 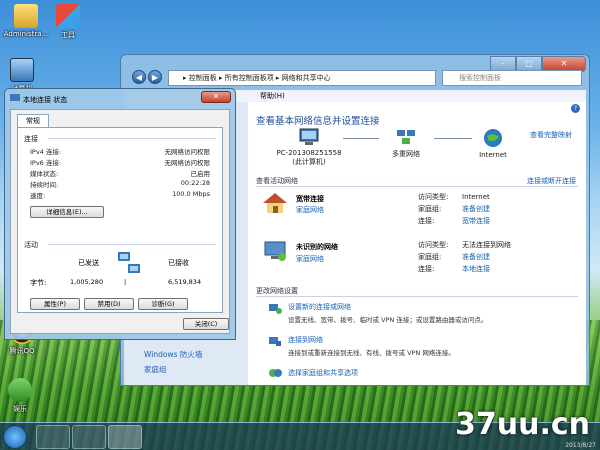 What do you see at coordinates (310, 199) in the screenshot?
I see `network-1-name: 宽带连接` at bounding box center [310, 199].